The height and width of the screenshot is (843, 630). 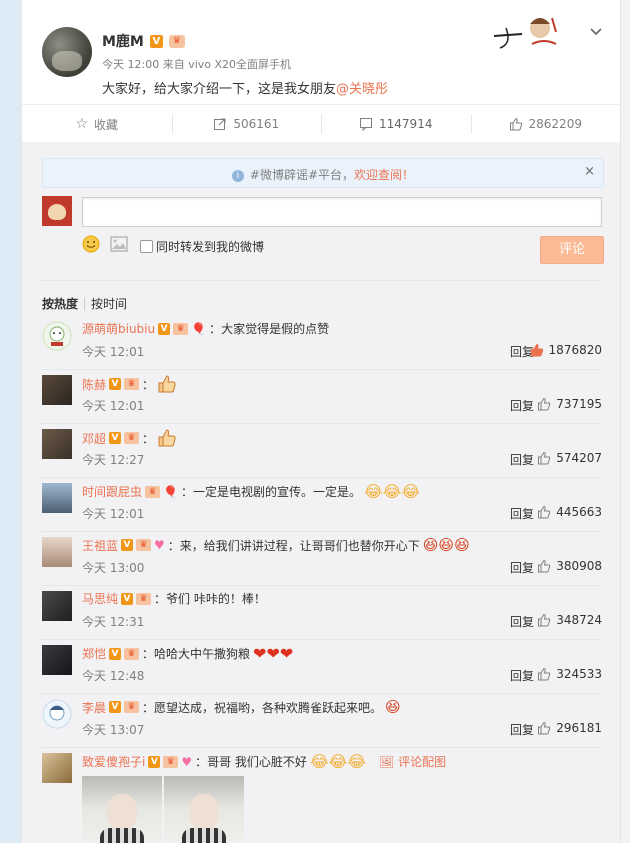 What do you see at coordinates (57, 211) in the screenshot?
I see `current-user-avatar` at bounding box center [57, 211].